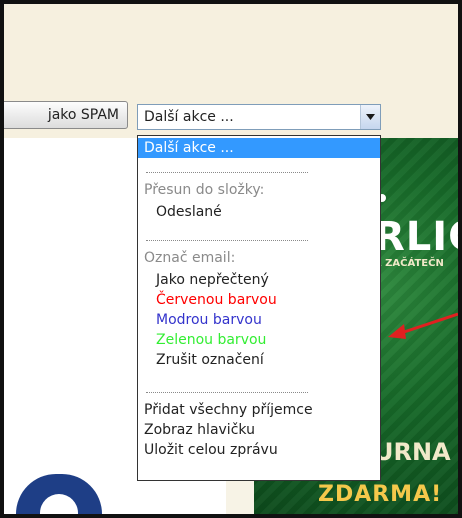 This screenshot has width=462, height=518. Describe the element at coordinates (204, 190) in the screenshot. I see `dropdown-group-move: Přesun do složky:` at that location.